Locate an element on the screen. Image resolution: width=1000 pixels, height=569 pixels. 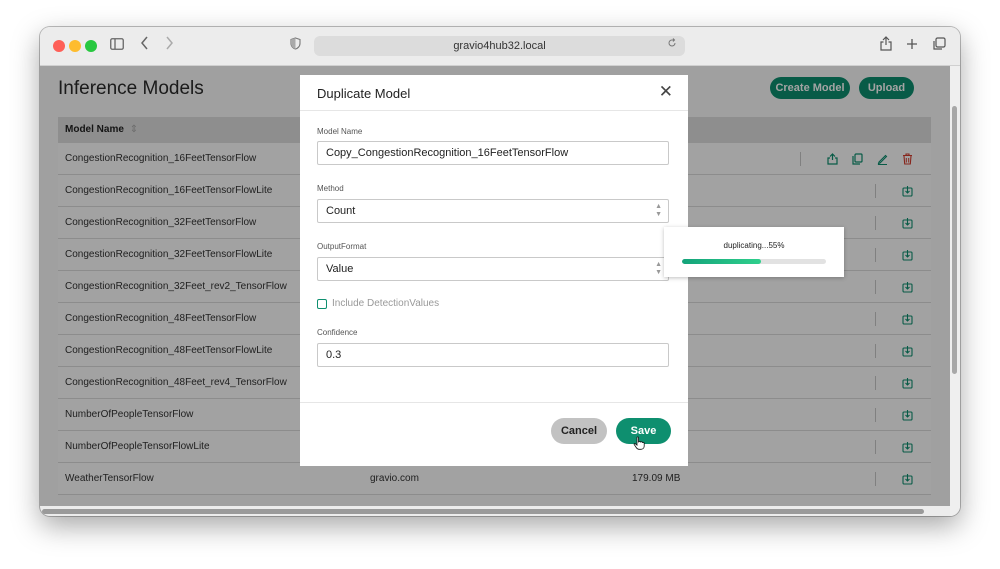
close-window-button is located at coordinates (59, 46).